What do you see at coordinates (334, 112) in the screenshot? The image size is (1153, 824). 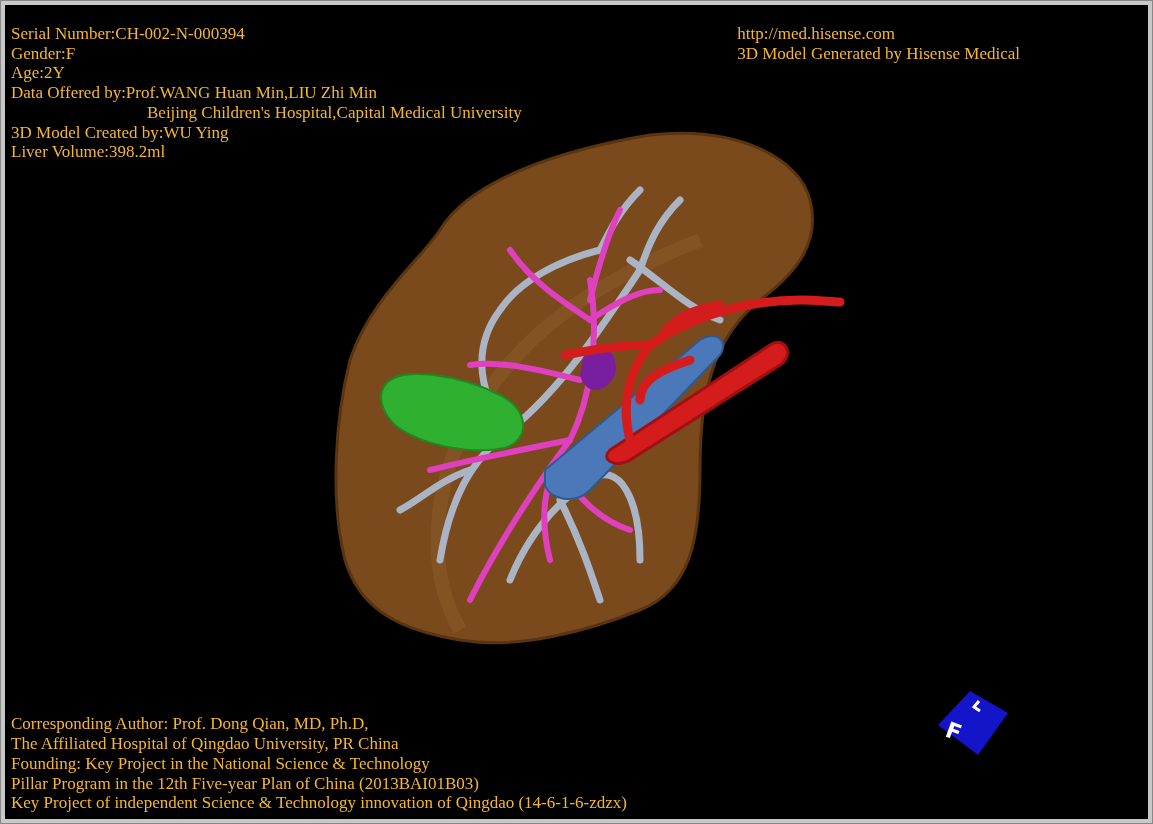 I see `patient-info-text: Beijing Children's Hospital,Capital Medical University` at bounding box center [334, 112].